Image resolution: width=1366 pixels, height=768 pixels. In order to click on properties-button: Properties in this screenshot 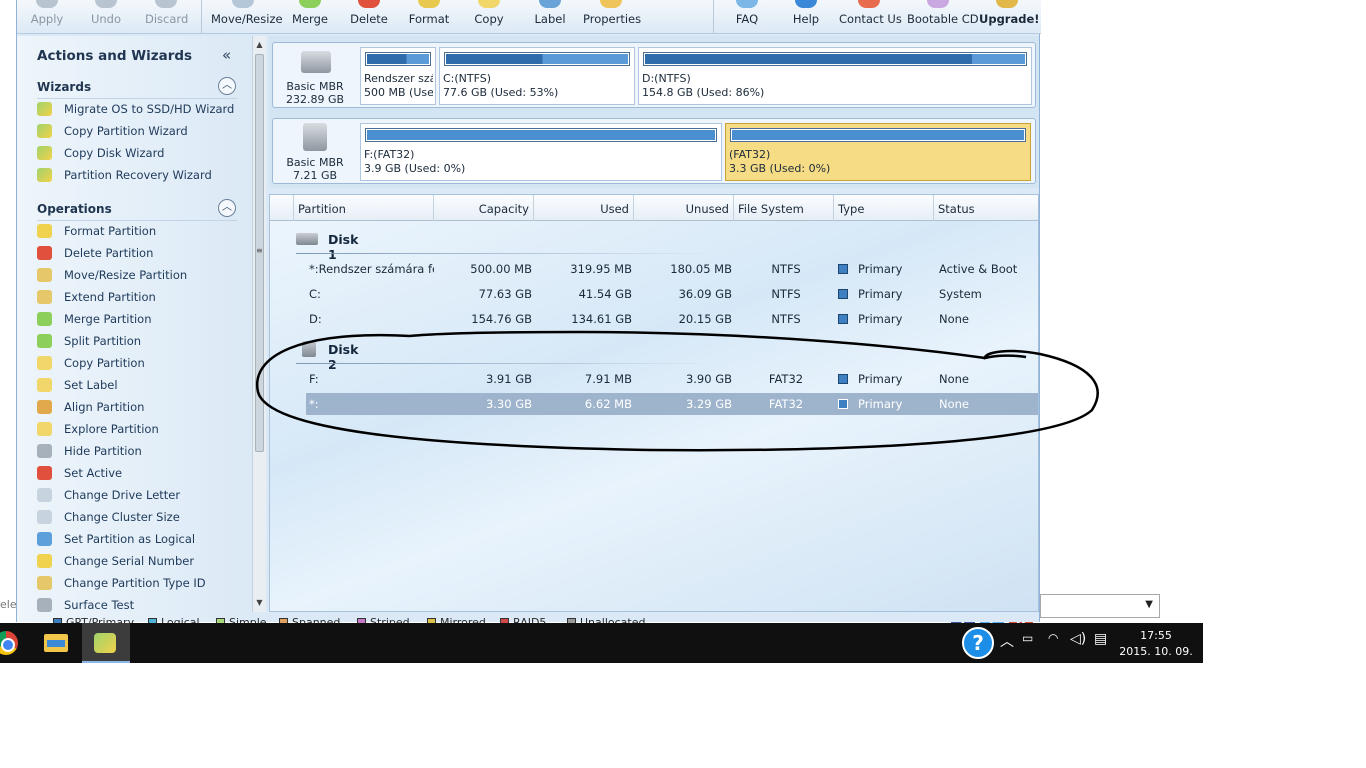, I will do `click(612, 17)`.